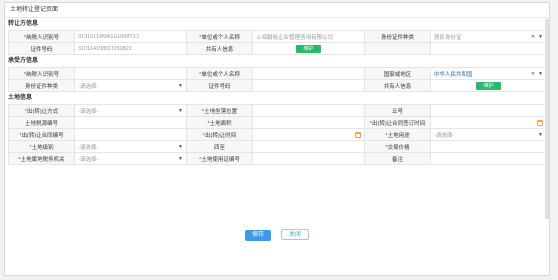 Image resolution: width=558 pixels, height=280 pixels. Describe the element at coordinates (488, 73) in the screenshot. I see `transferee-country-select: 中华人民共和国 ✕ ▼` at that location.